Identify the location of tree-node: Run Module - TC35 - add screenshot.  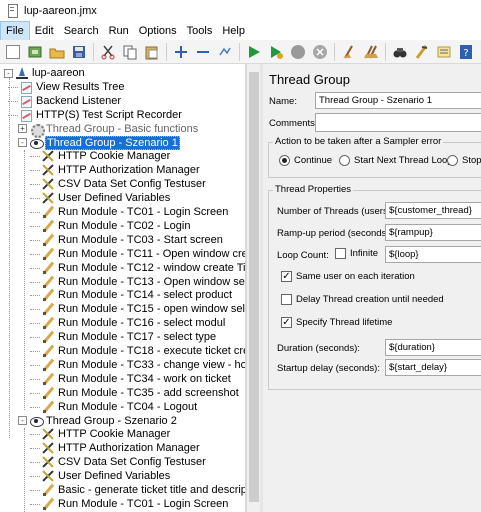
(141, 393).